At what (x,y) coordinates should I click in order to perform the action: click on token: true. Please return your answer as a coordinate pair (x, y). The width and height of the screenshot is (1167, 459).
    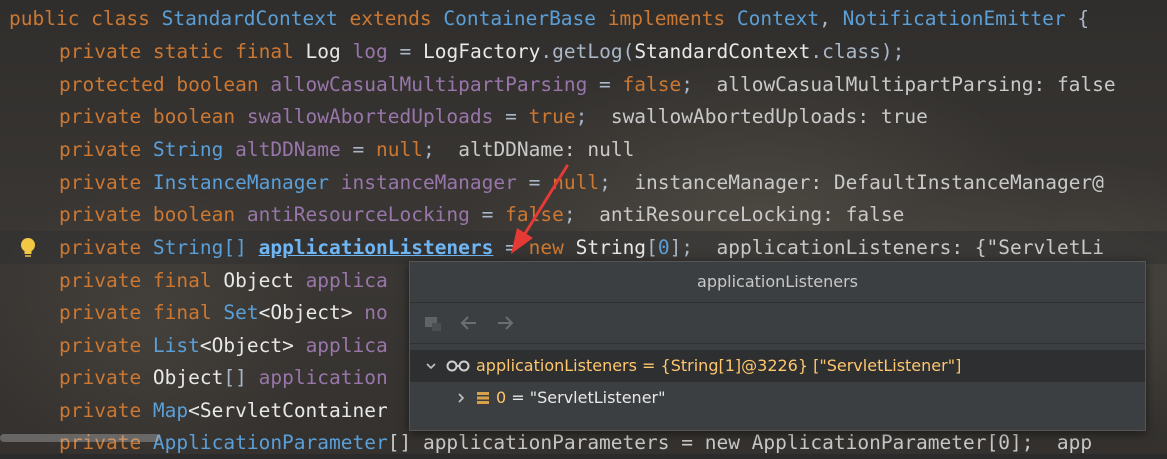
    Looking at the image, I should click on (552, 116).